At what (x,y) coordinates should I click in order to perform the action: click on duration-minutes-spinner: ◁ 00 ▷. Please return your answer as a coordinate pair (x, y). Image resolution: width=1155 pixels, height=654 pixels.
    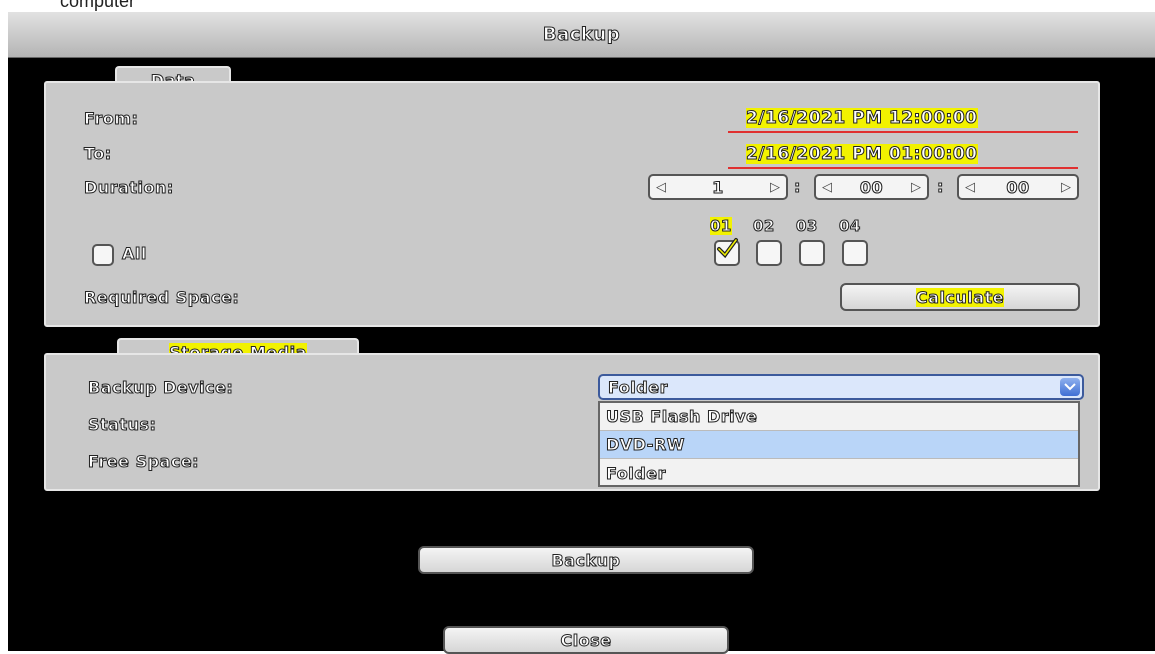
    Looking at the image, I should click on (871, 187).